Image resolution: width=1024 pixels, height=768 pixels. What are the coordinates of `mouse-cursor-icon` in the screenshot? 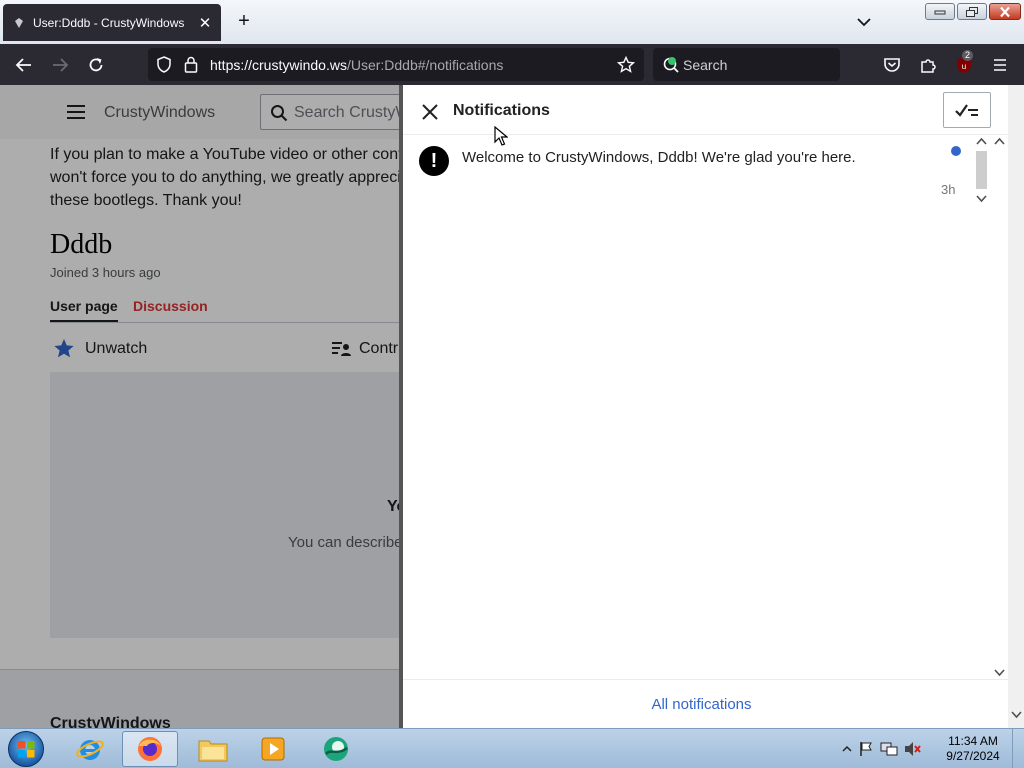 It's located at (501, 136).